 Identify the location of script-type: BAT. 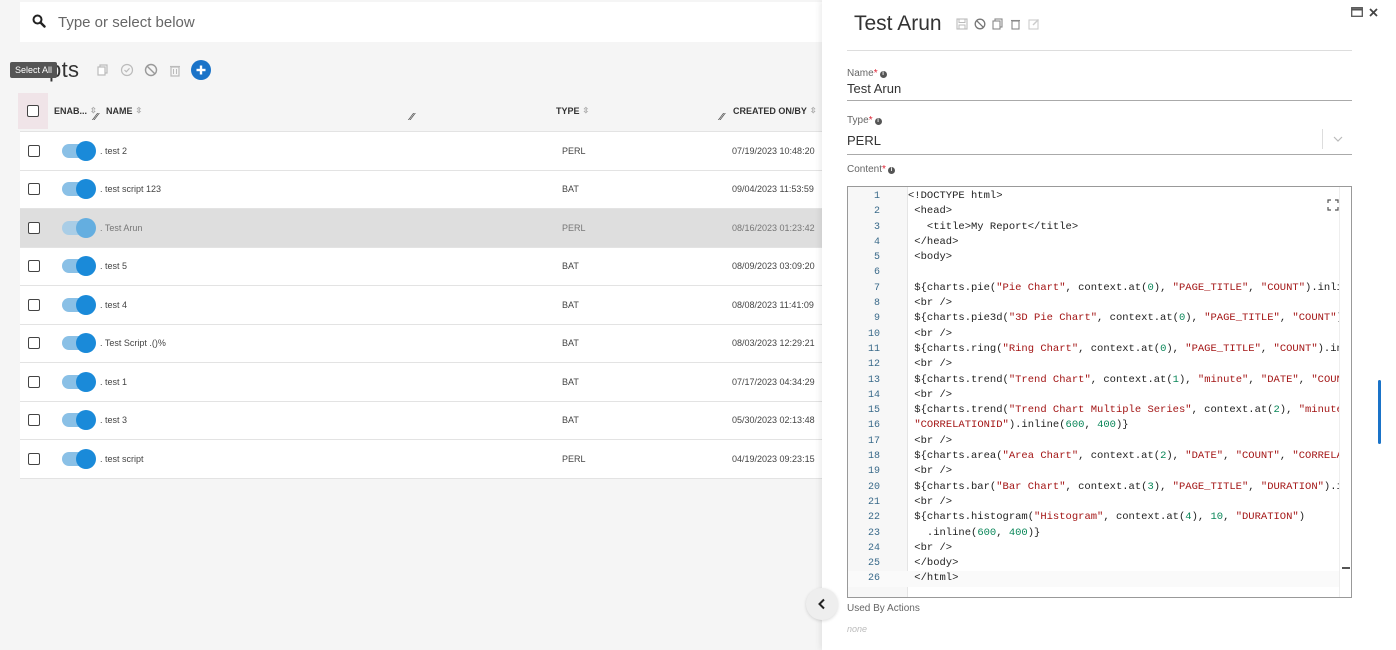
(570, 304).